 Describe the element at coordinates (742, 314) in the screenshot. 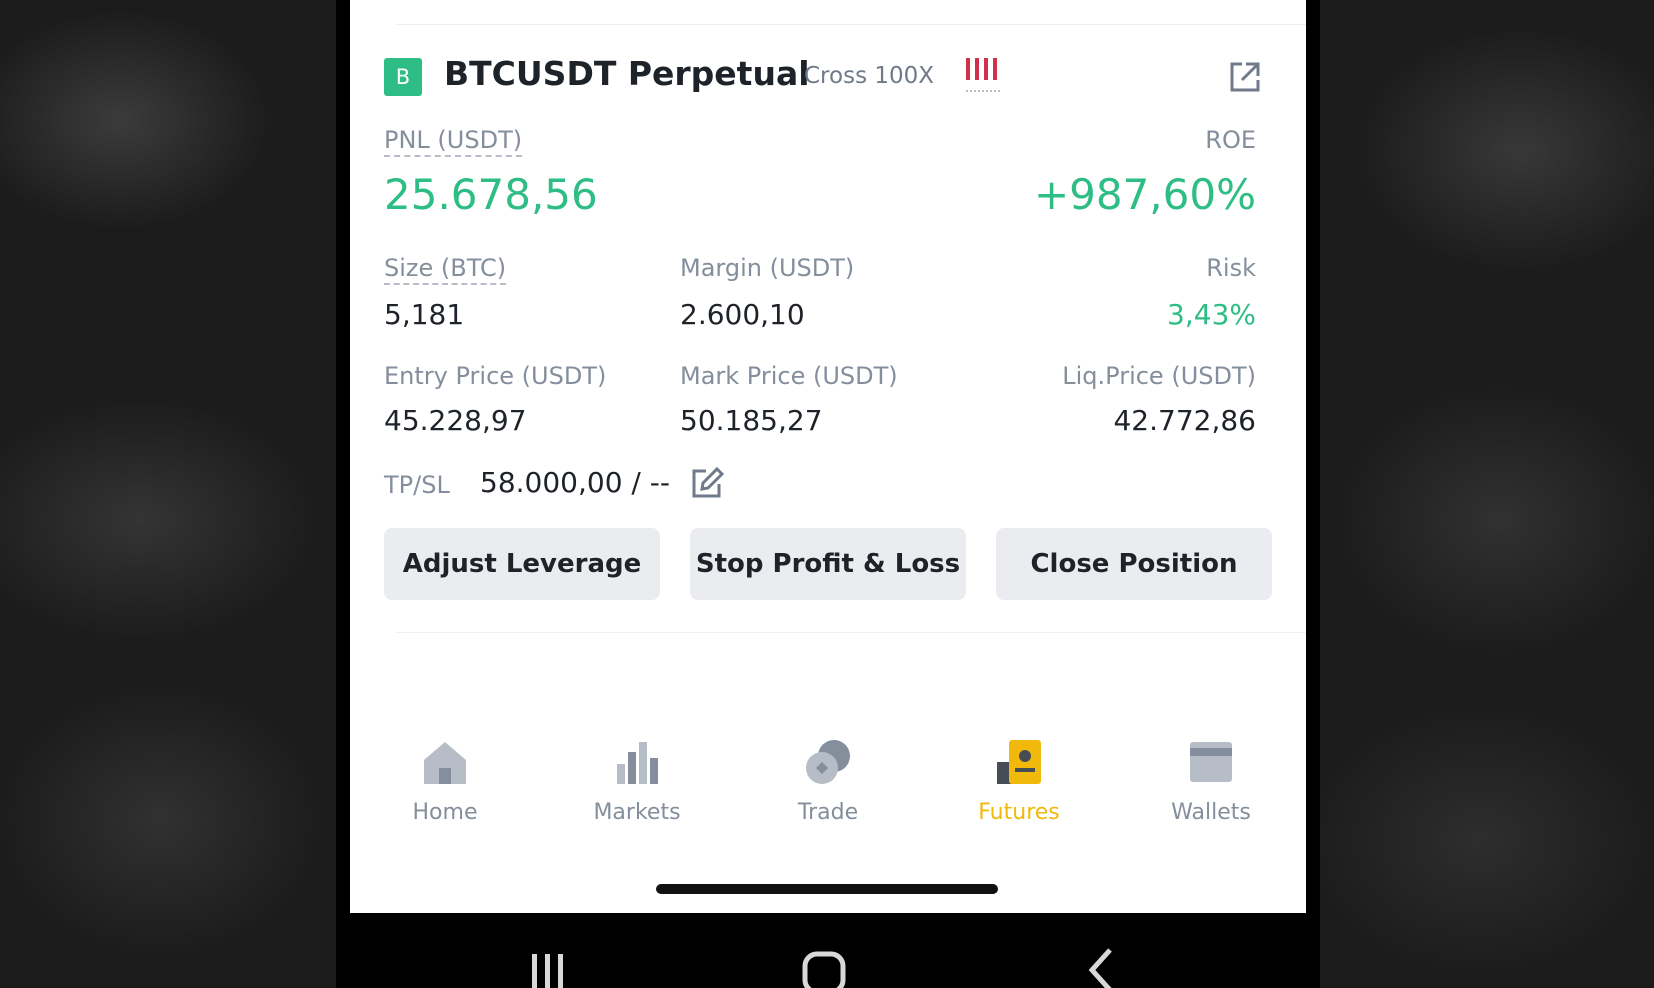

I see `margin-value: 2.600,10` at that location.